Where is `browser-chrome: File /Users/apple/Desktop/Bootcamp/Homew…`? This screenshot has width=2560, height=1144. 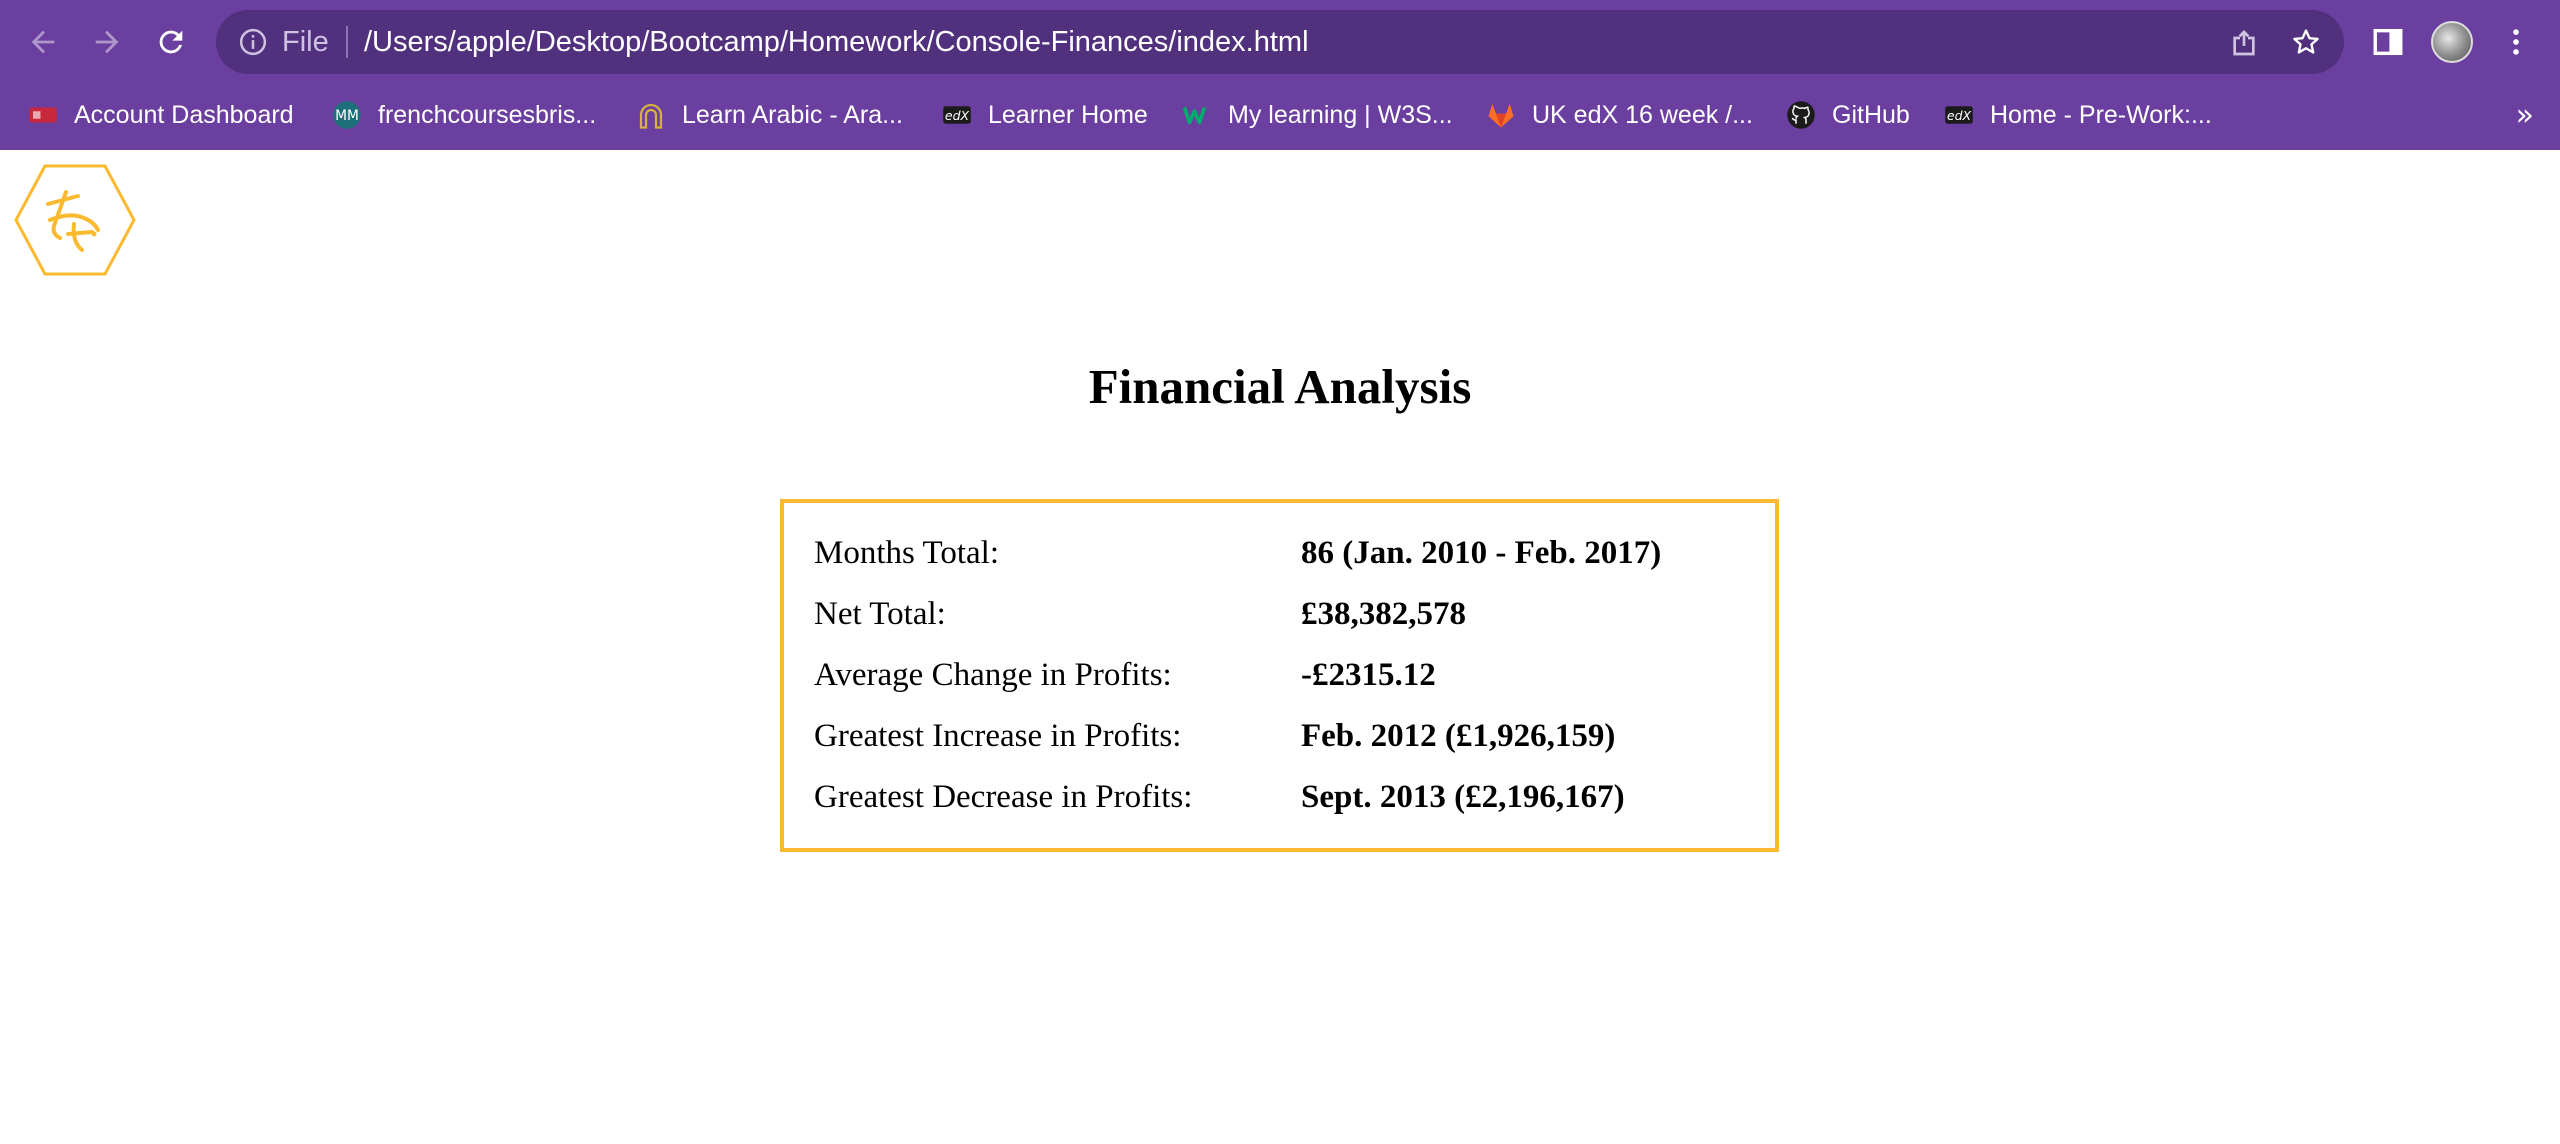
browser-chrome: File /Users/apple/Desktop/Bootcamp/Homew… is located at coordinates (1280, 75).